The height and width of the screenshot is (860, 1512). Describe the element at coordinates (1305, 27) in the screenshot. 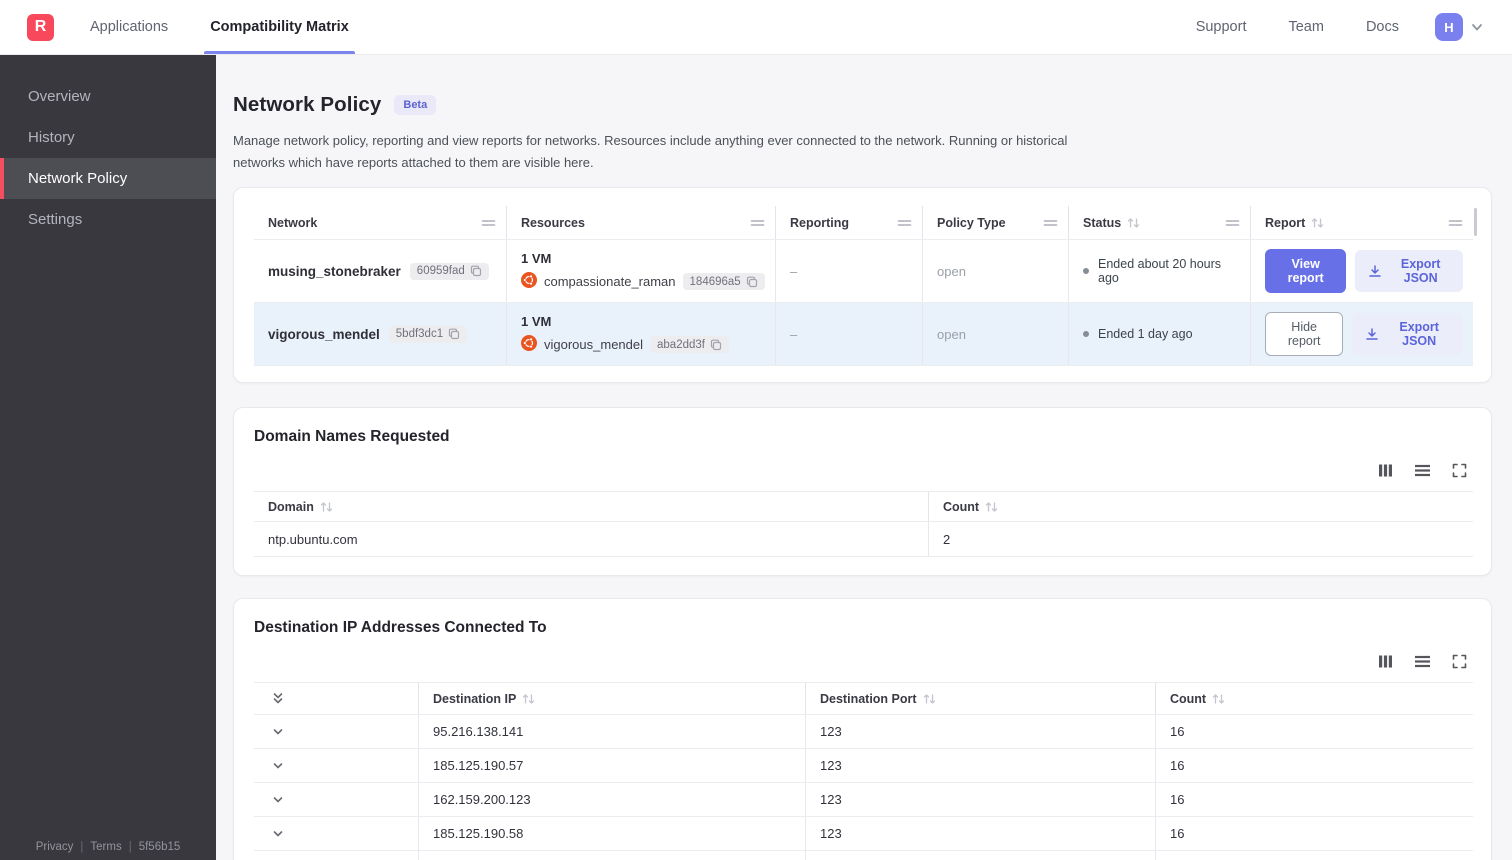

I see `nav-link-team: Team` at that location.